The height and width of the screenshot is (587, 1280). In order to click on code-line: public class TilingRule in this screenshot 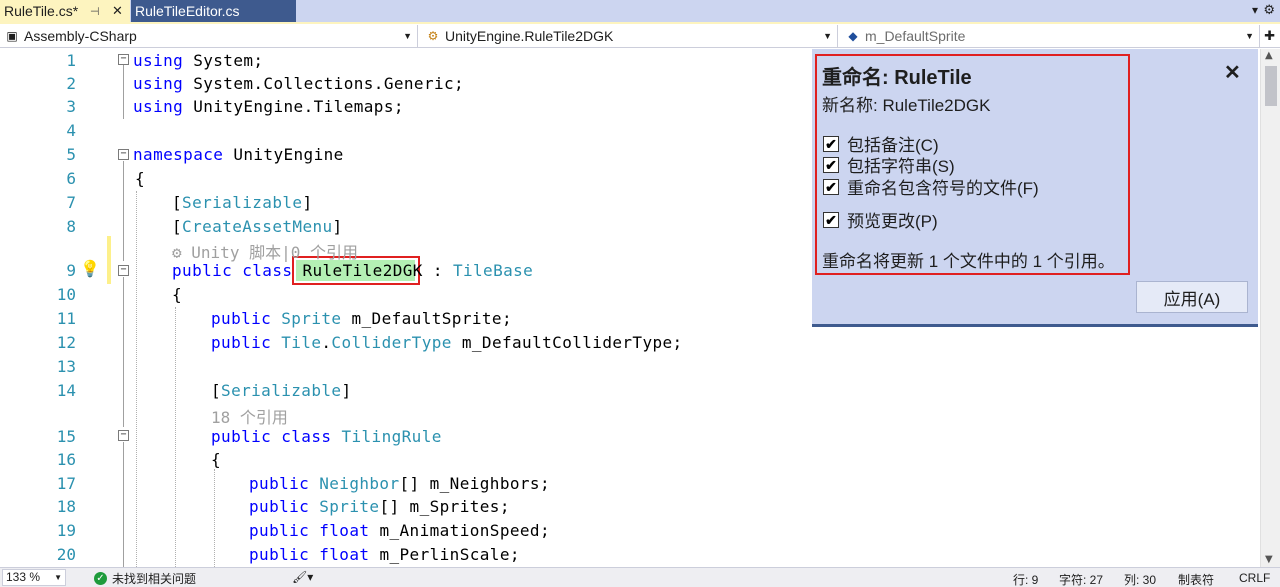, I will do `click(326, 436)`.